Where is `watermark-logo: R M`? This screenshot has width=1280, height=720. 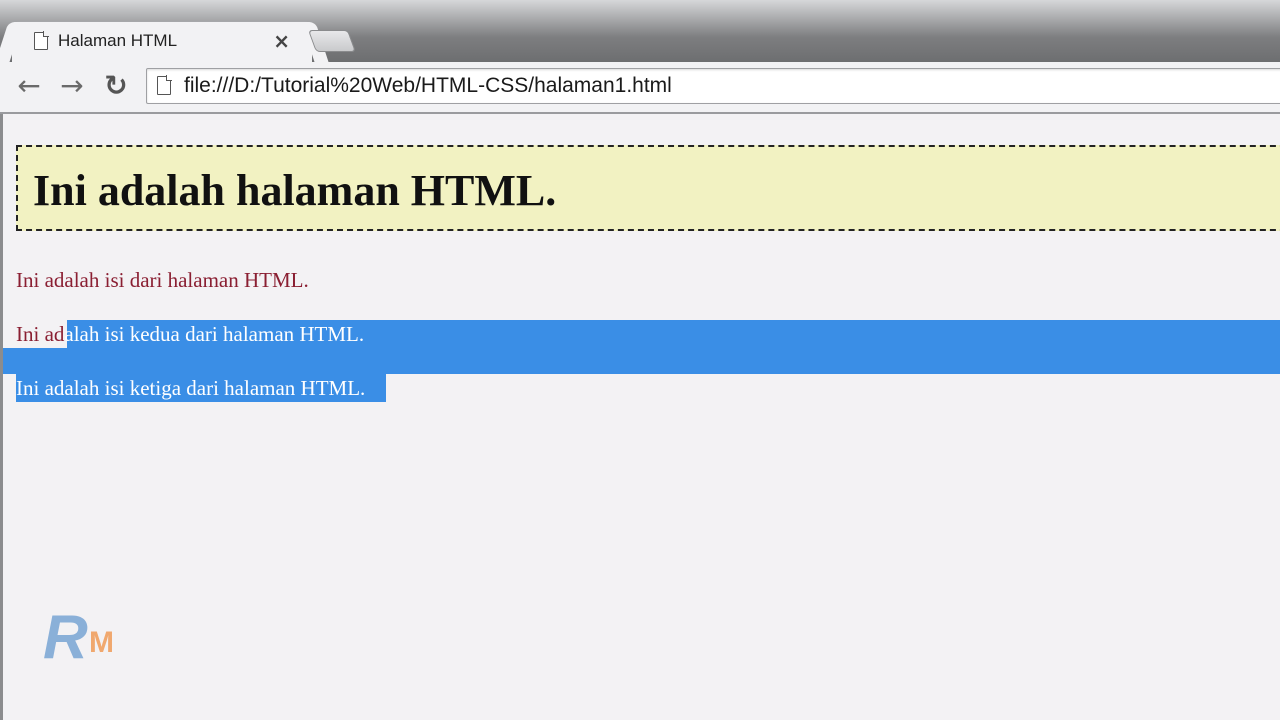
watermark-logo: R M is located at coordinates (88, 638).